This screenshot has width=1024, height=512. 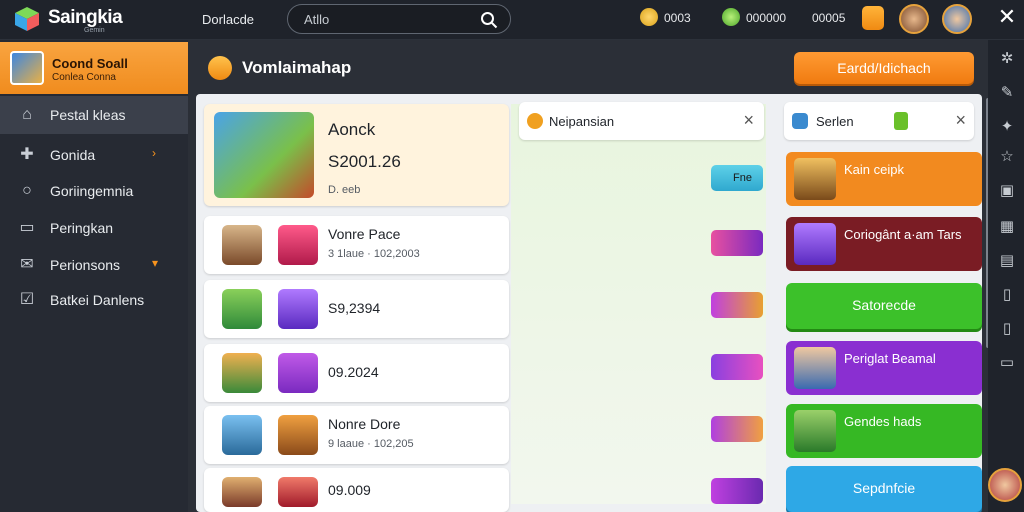 What do you see at coordinates (883, 421) in the screenshot?
I see `card-title: Gendes hads` at bounding box center [883, 421].